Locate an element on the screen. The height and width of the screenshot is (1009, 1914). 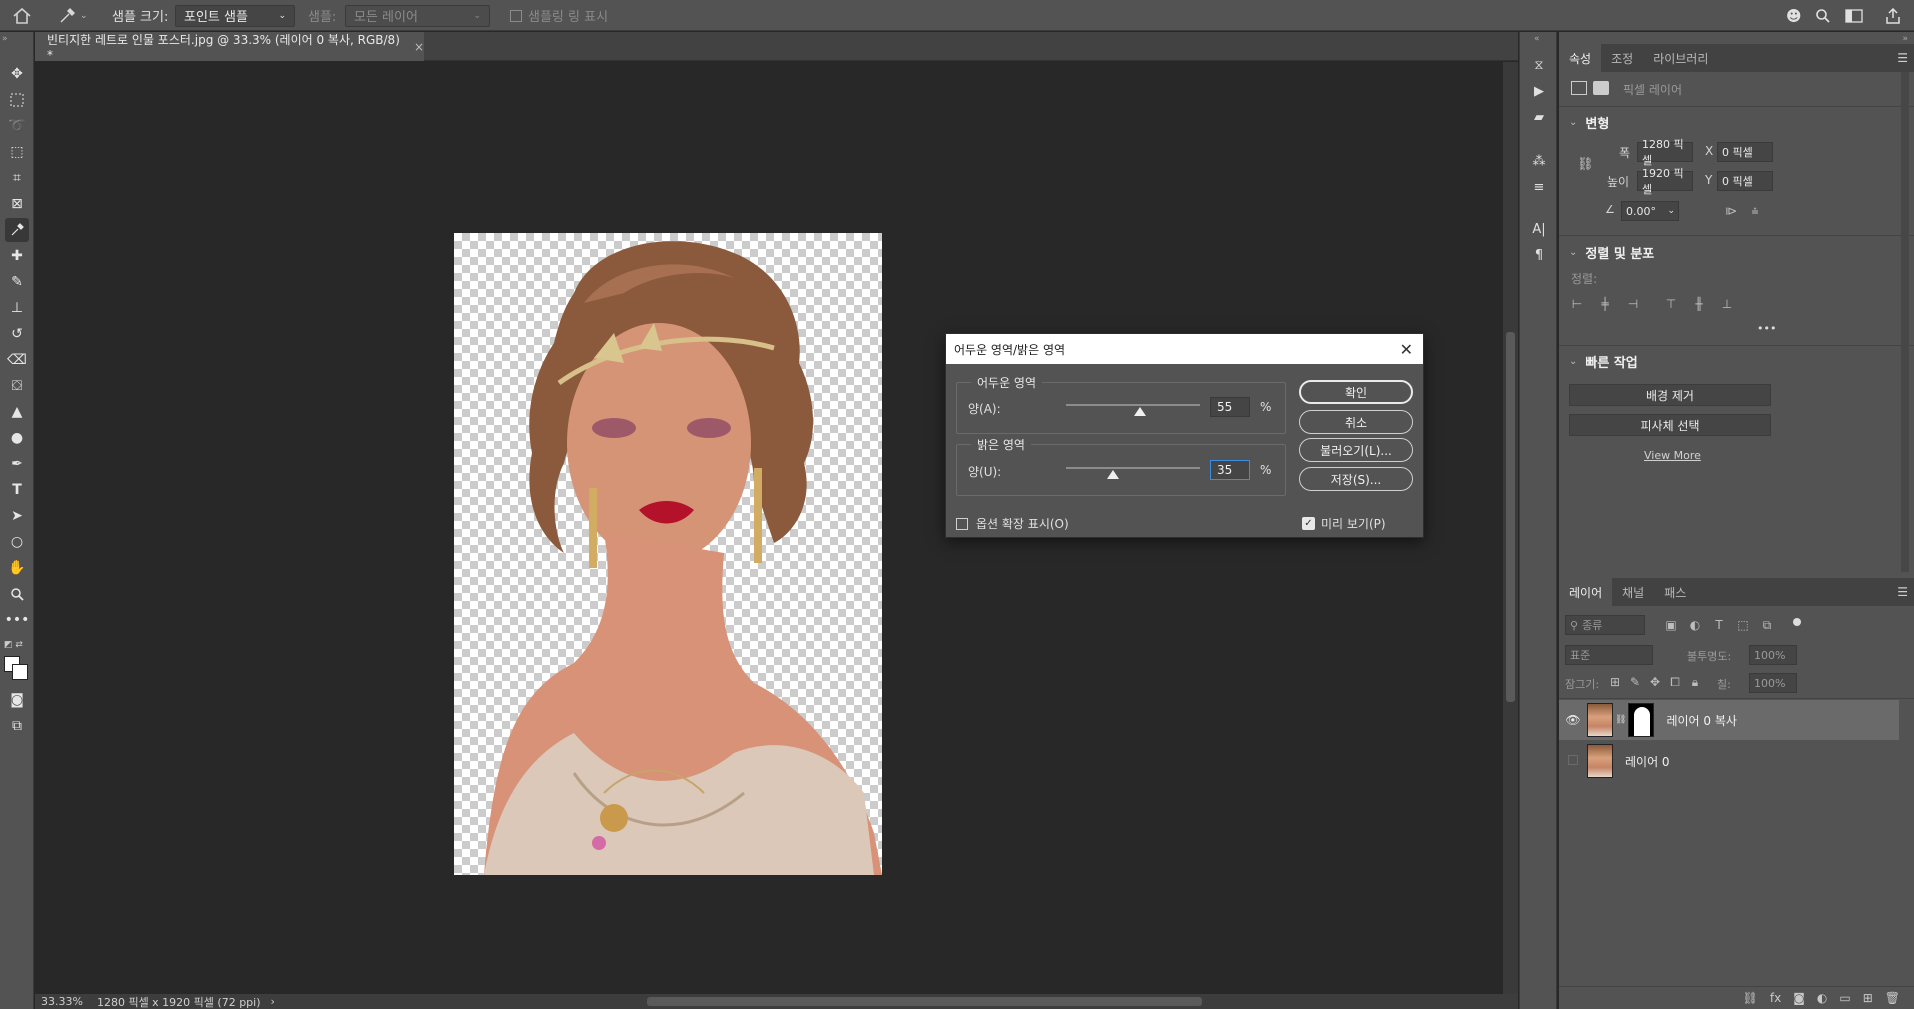
share-icon is located at coordinates (1893, 15).